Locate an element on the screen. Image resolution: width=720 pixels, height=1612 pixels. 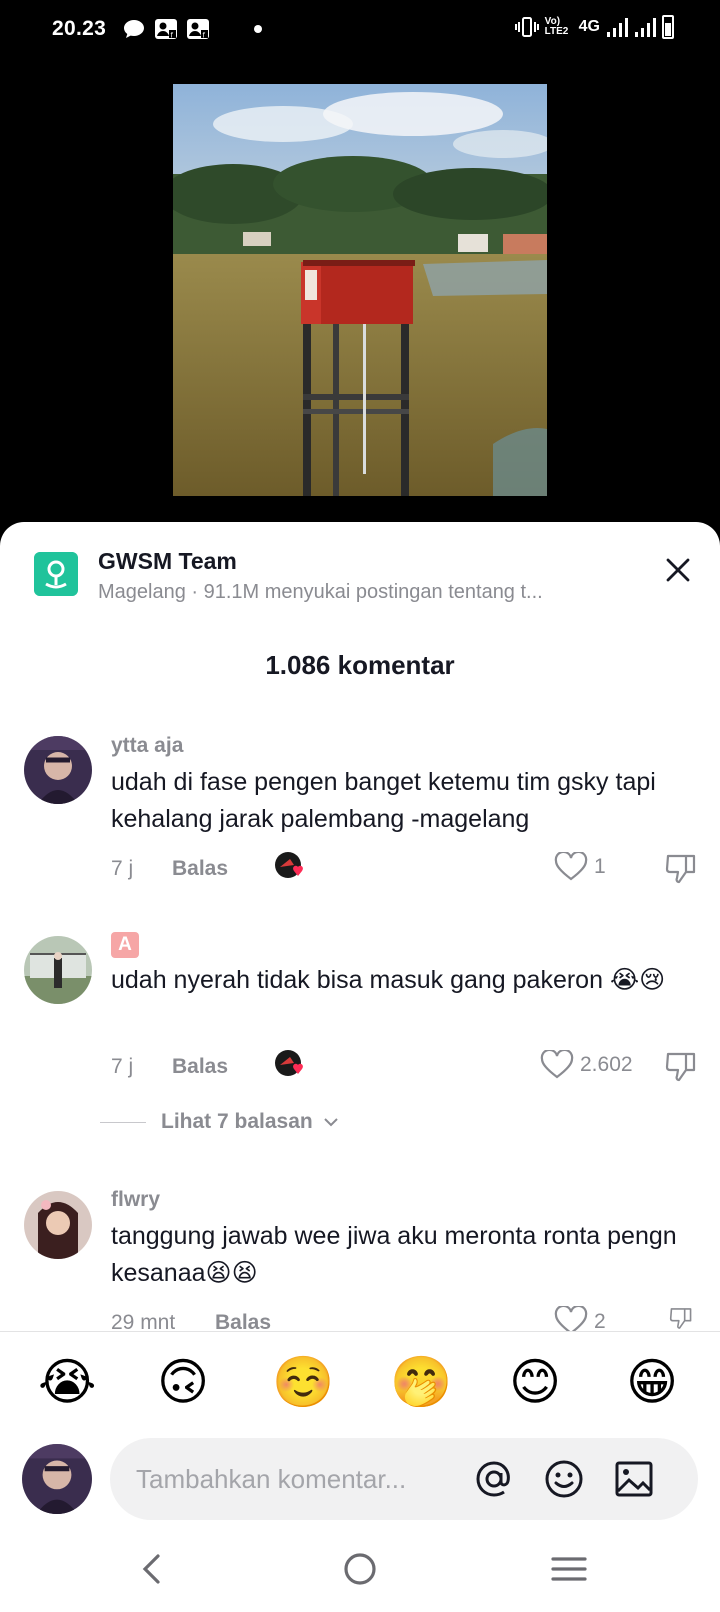
network-type: 4G is located at coordinates (589, 26).